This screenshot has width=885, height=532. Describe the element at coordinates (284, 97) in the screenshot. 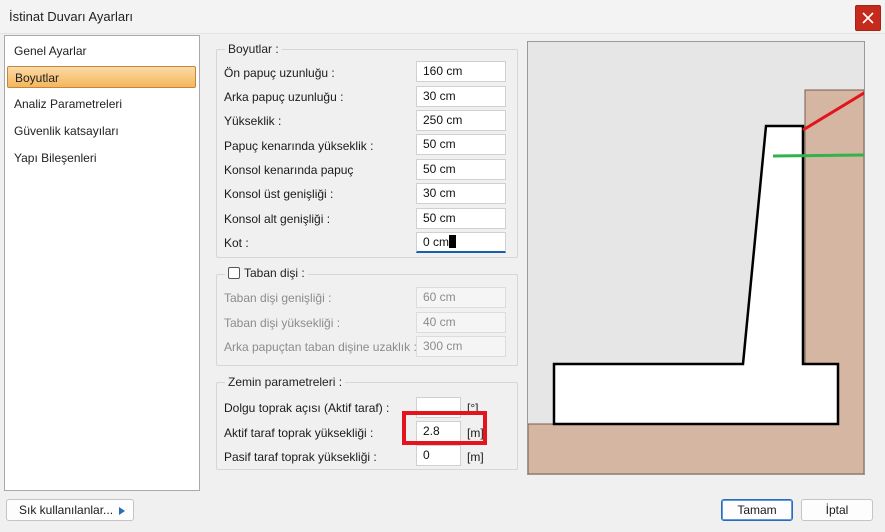

I see `back-toe-length-label: Arka papuç uzunluğu :` at that location.